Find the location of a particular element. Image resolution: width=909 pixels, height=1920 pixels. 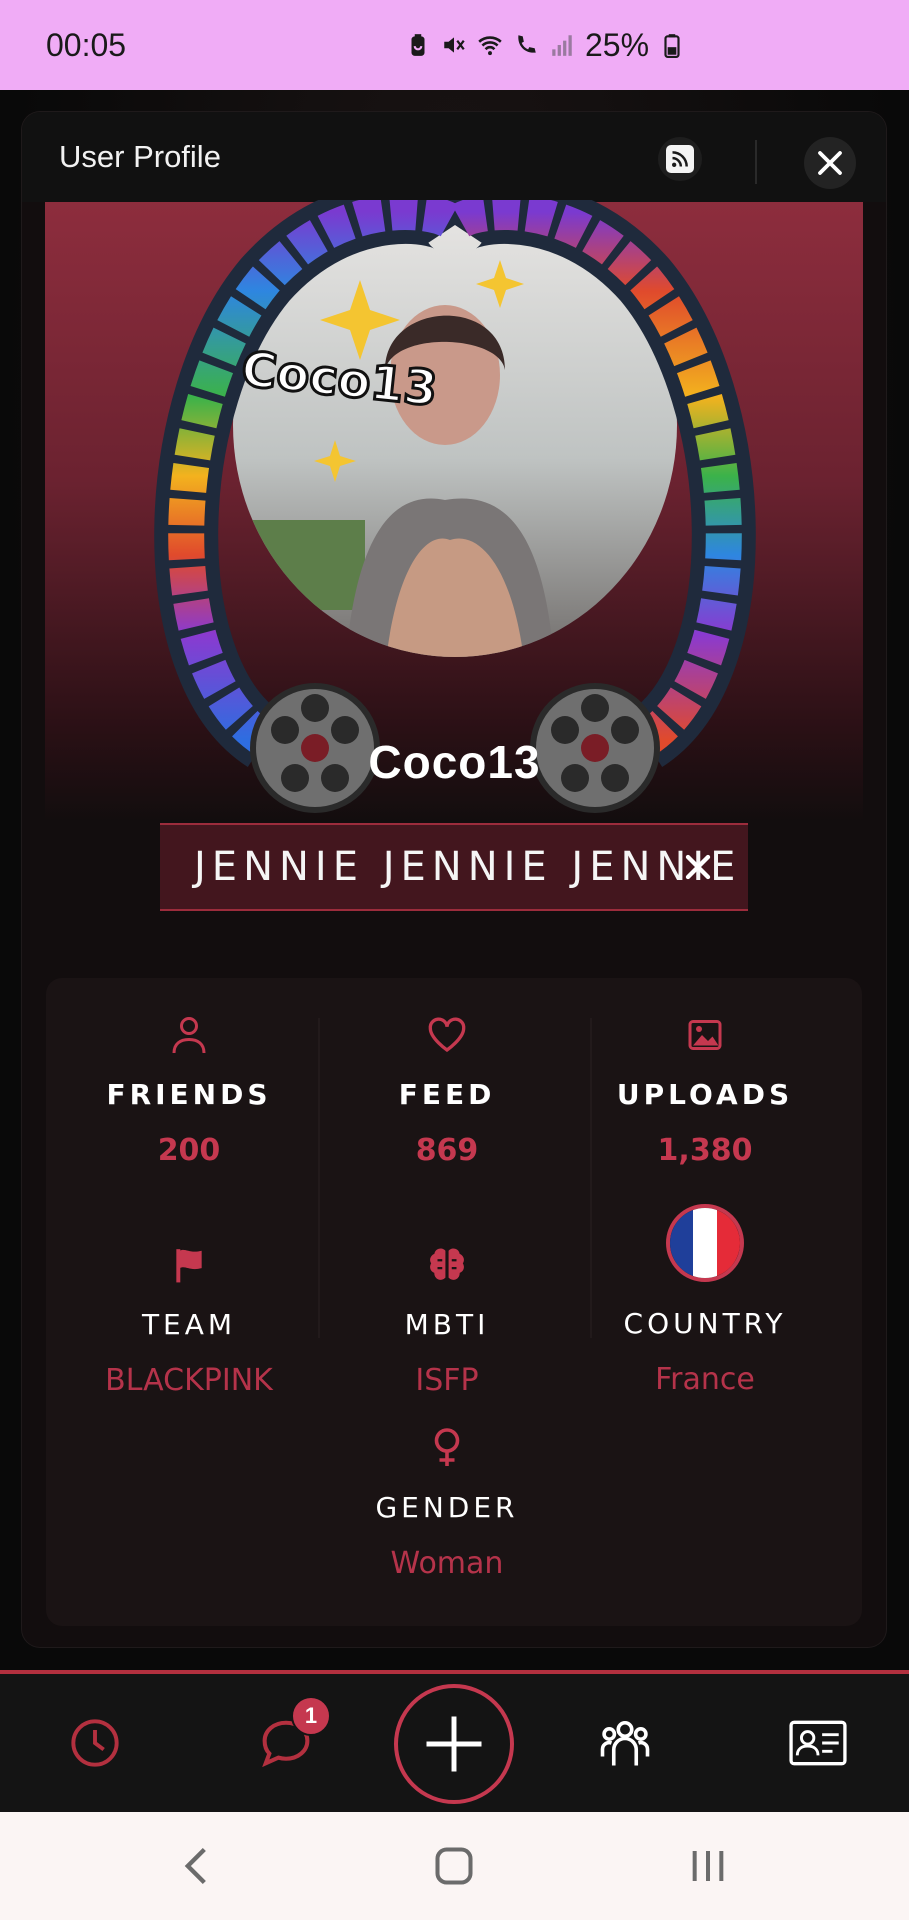

close-icon is located at coordinates (830, 163).